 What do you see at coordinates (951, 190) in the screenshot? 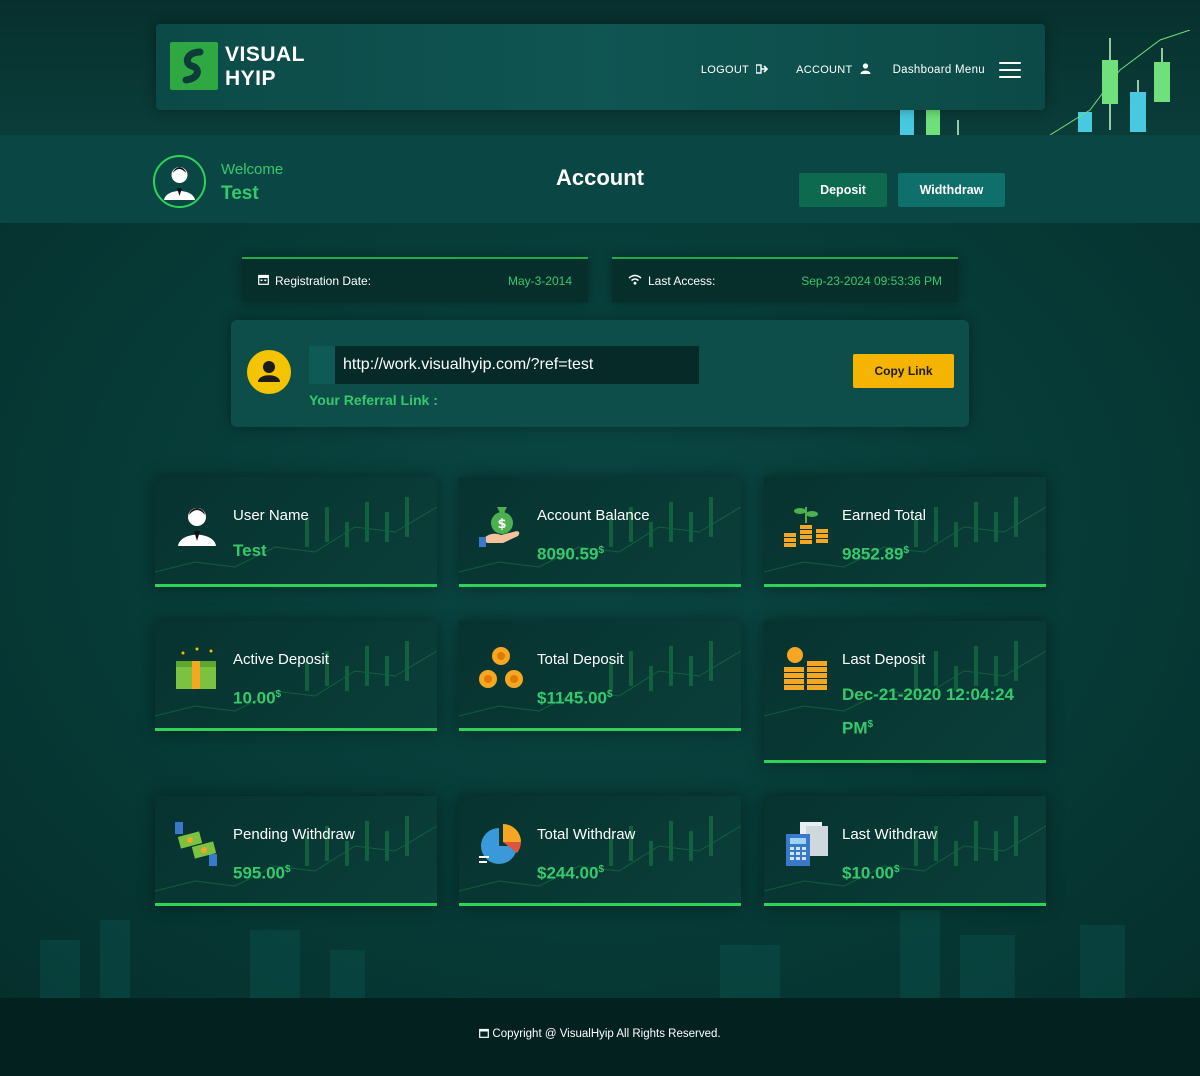
I see `withdraw-button: Widthdraw` at bounding box center [951, 190].